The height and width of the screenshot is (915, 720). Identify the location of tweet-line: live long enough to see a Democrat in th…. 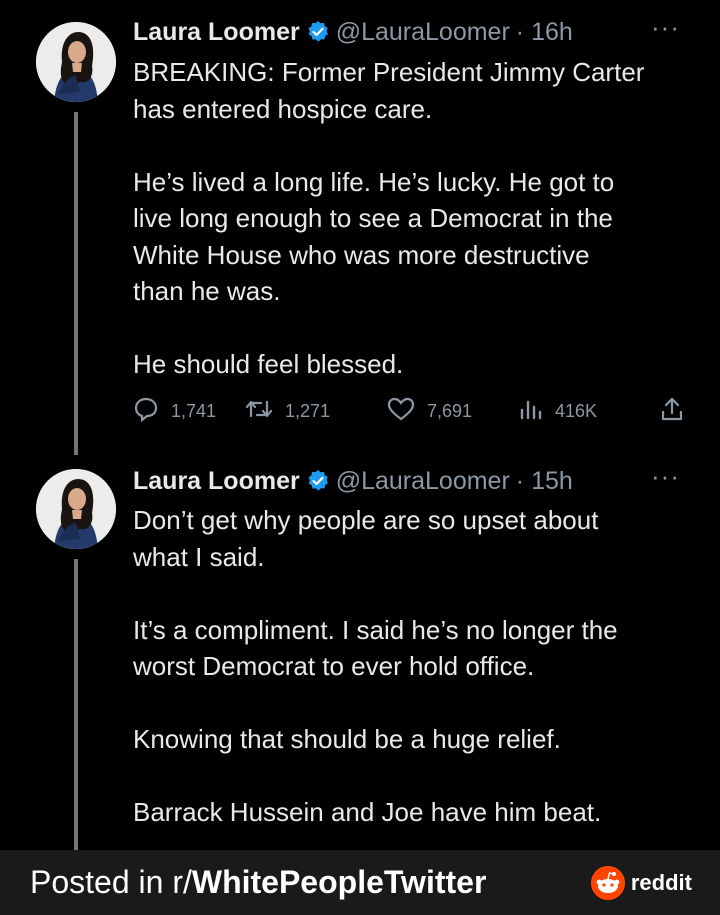
(373, 218).